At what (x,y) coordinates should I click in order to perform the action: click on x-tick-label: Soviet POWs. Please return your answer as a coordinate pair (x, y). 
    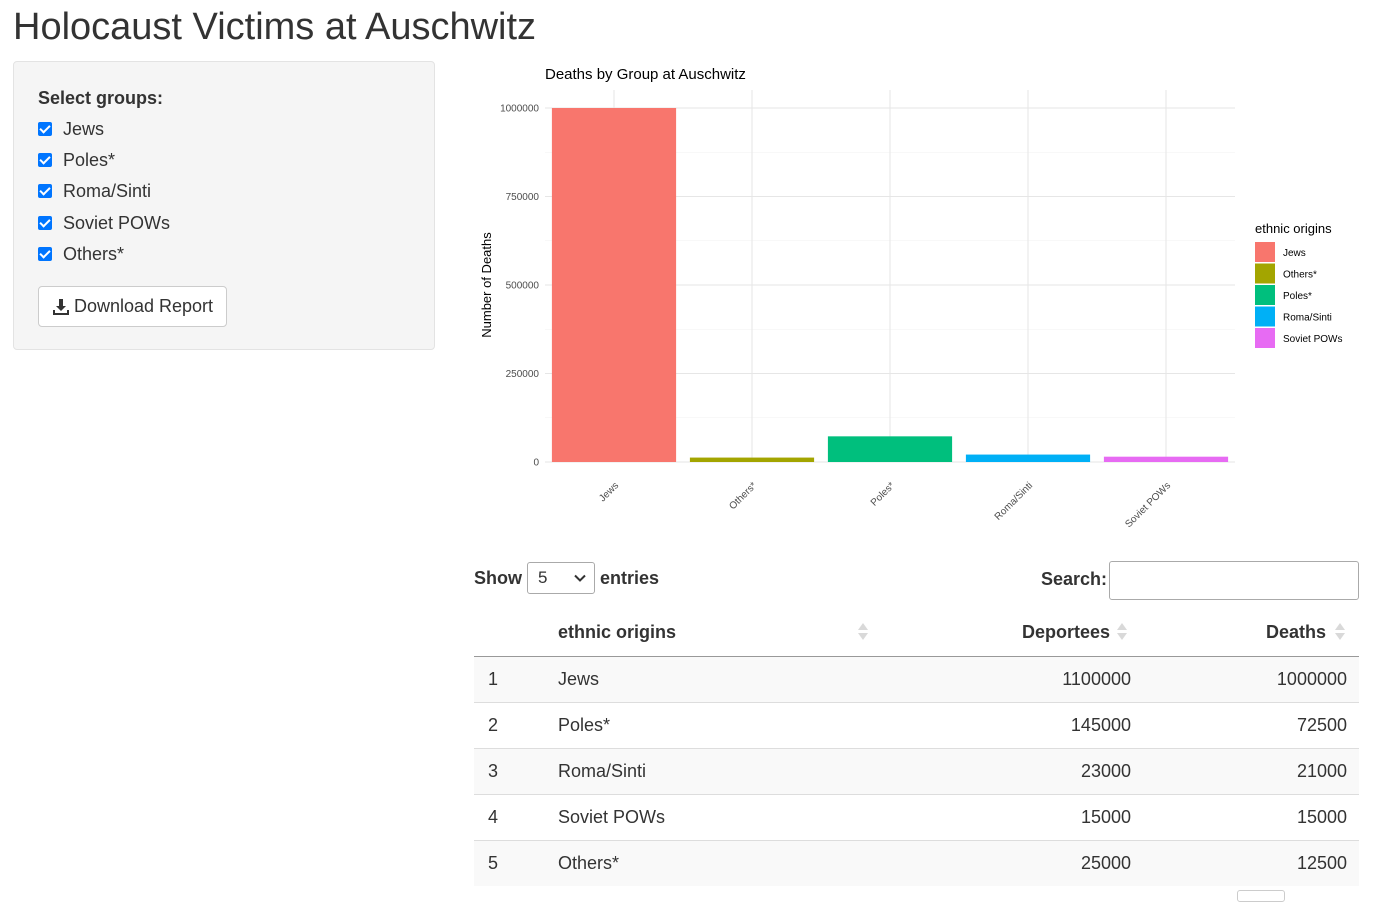
    Looking at the image, I should click on (1148, 505).